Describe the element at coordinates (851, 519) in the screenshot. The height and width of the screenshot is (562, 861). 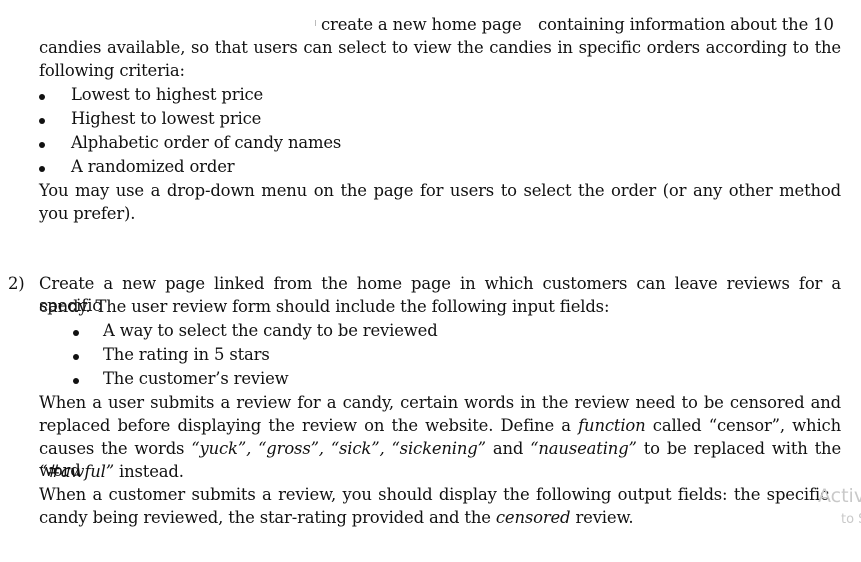
I see `activation-watermark-line2: to S` at that location.